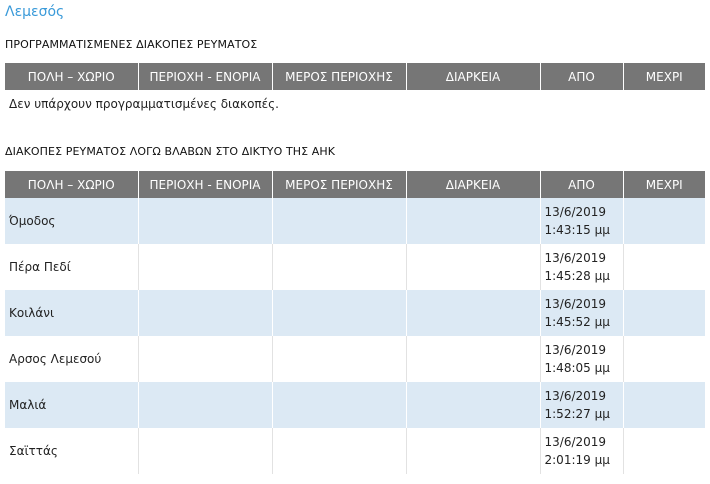 The height and width of the screenshot is (484, 710). Describe the element at coordinates (35, 12) in the screenshot. I see `region-title: Λεμεσός` at that location.